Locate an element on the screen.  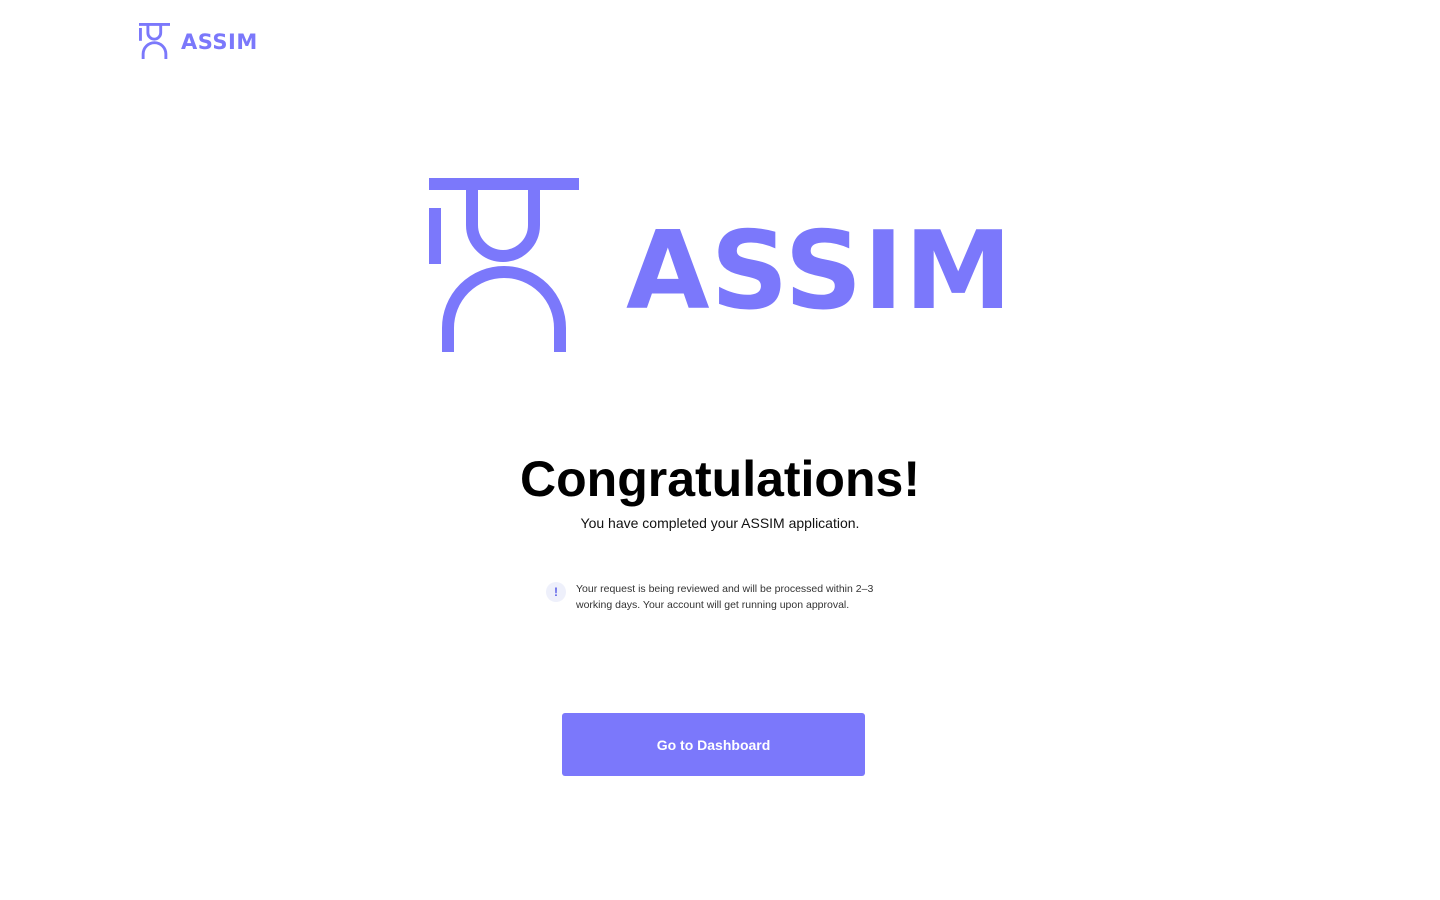
header-logo-text: ASSIM is located at coordinates (219, 41).